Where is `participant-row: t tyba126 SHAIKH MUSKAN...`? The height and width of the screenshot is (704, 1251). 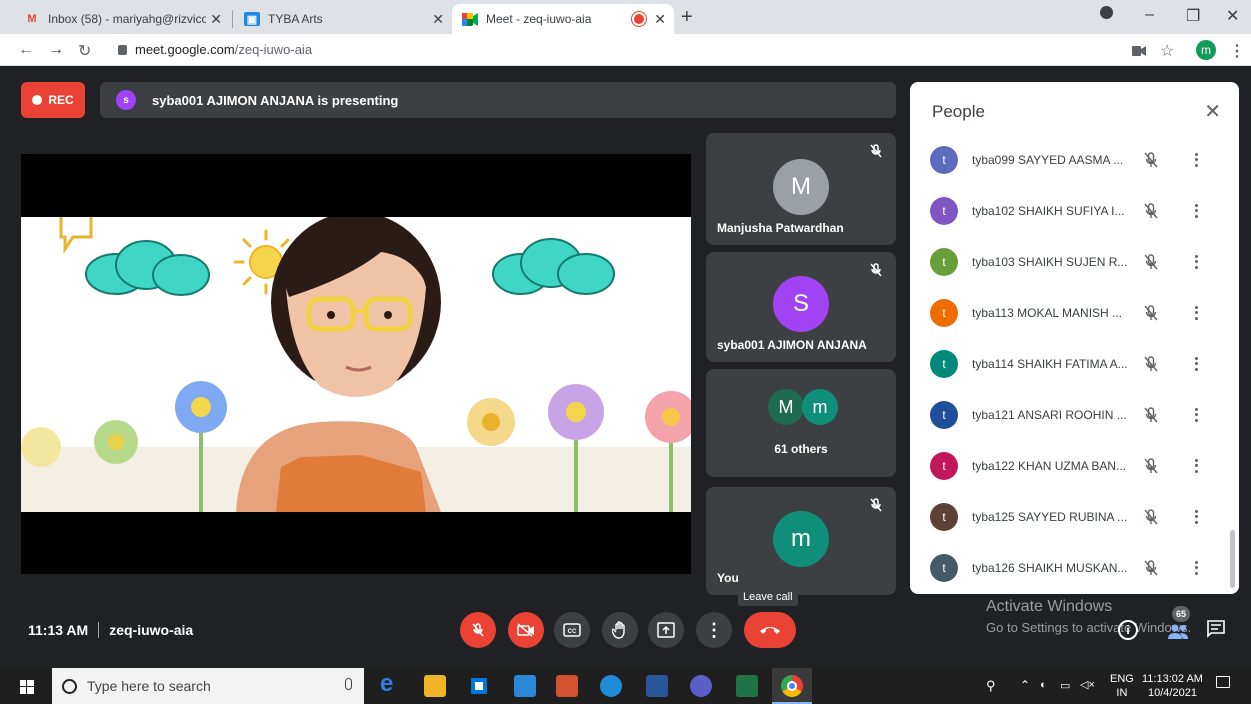
participant-row: t tyba126 SHAIKH MUSKAN... is located at coordinates (1074, 567).